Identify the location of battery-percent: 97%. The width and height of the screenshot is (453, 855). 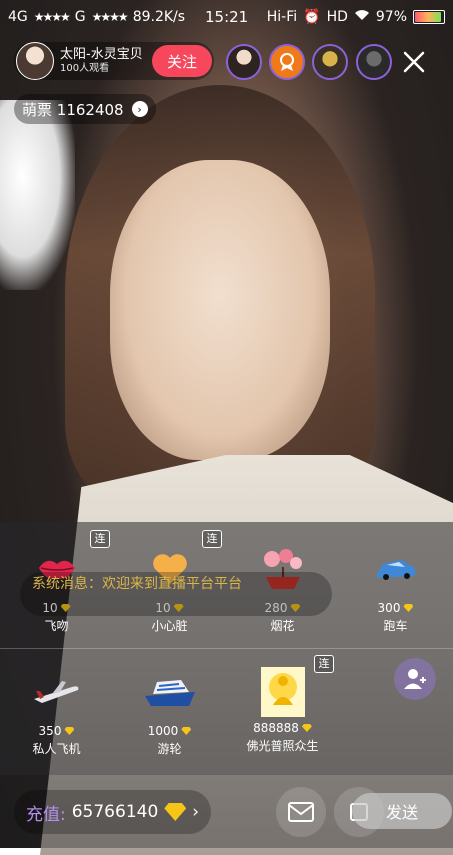
(391, 17).